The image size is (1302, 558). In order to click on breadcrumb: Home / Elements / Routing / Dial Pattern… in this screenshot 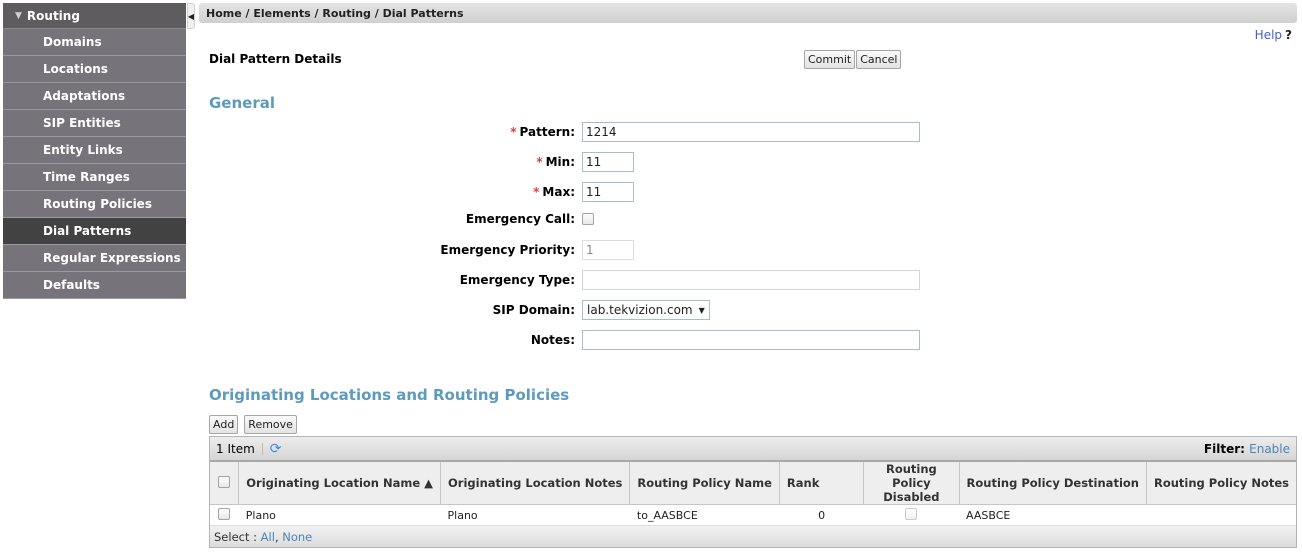, I will do `click(748, 13)`.